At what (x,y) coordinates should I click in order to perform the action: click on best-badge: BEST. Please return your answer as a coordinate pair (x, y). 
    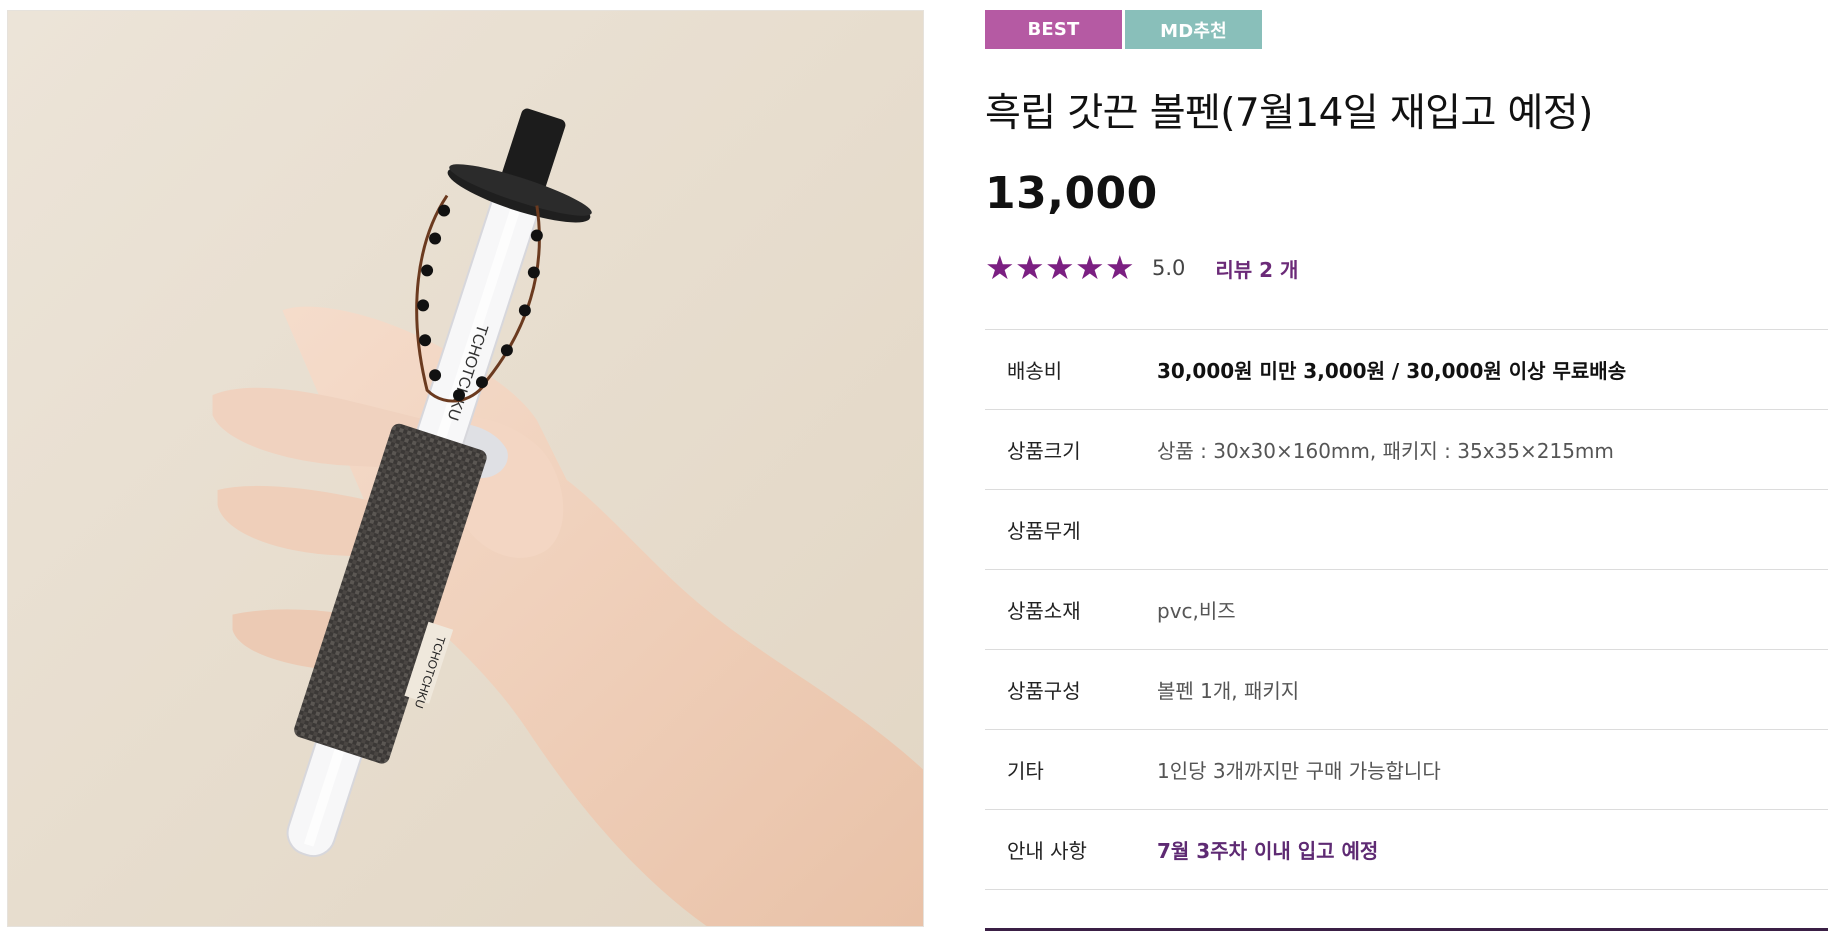
    Looking at the image, I should click on (1053, 29).